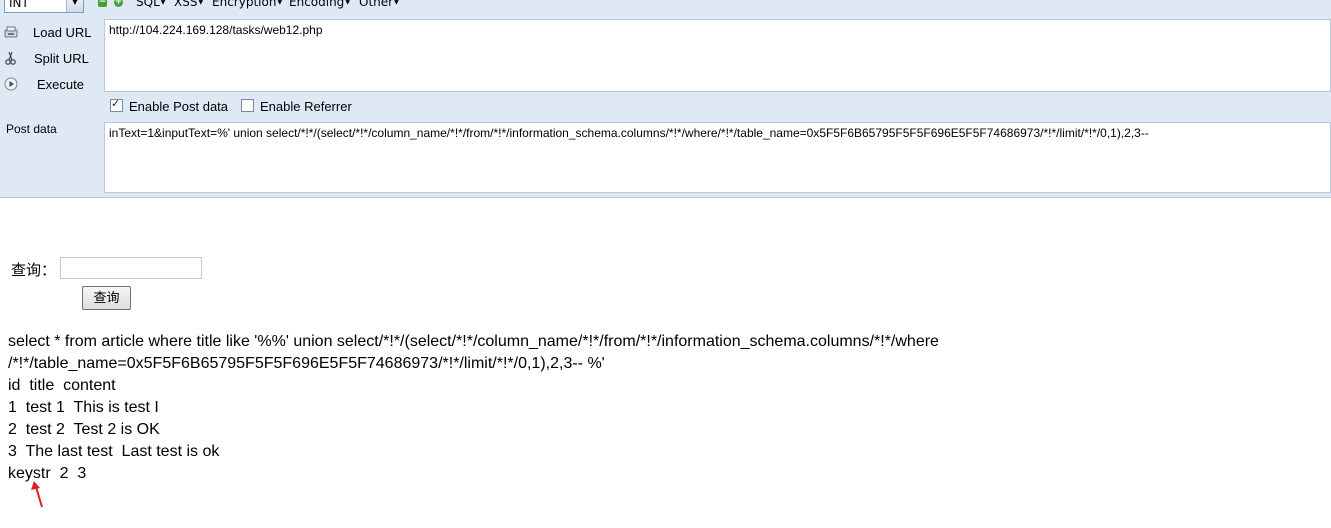  What do you see at coordinates (37, 494) in the screenshot?
I see `red-arrow-annotation-icon` at bounding box center [37, 494].